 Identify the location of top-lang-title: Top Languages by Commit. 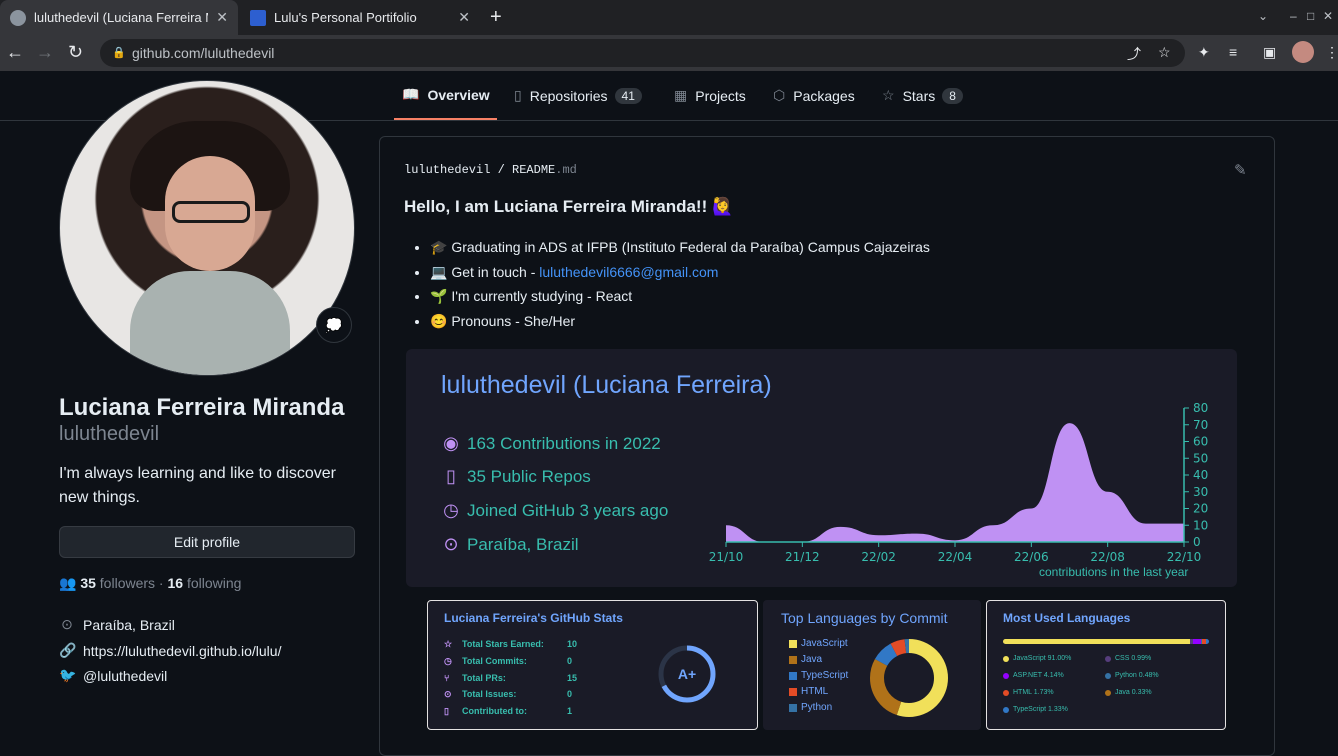
(864, 618).